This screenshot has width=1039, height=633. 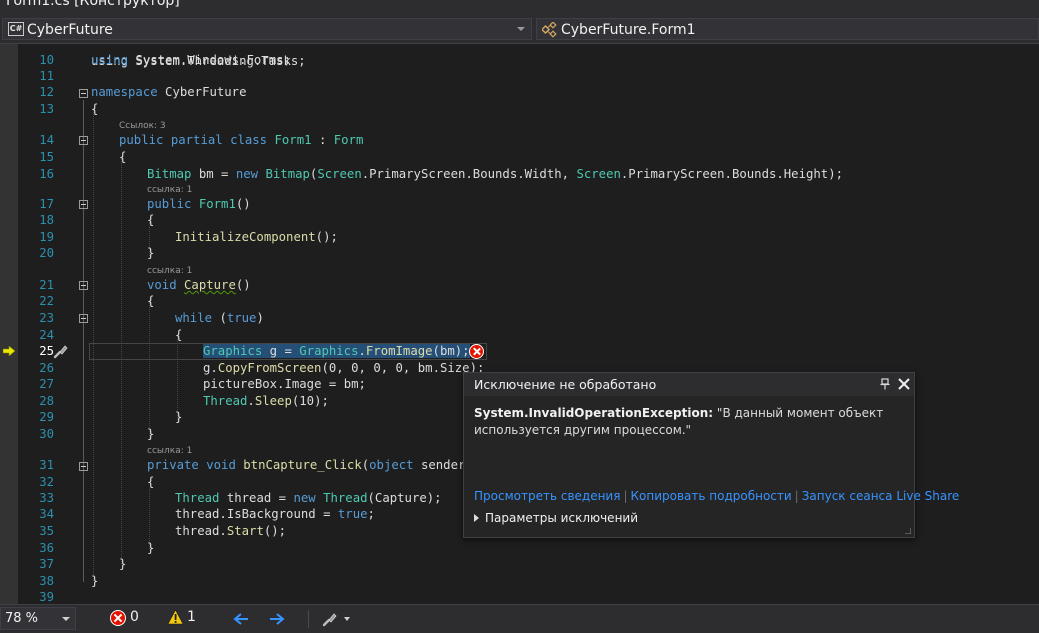 I want to click on code-text: using System.Windows.Forms;, so click(x=191, y=60).